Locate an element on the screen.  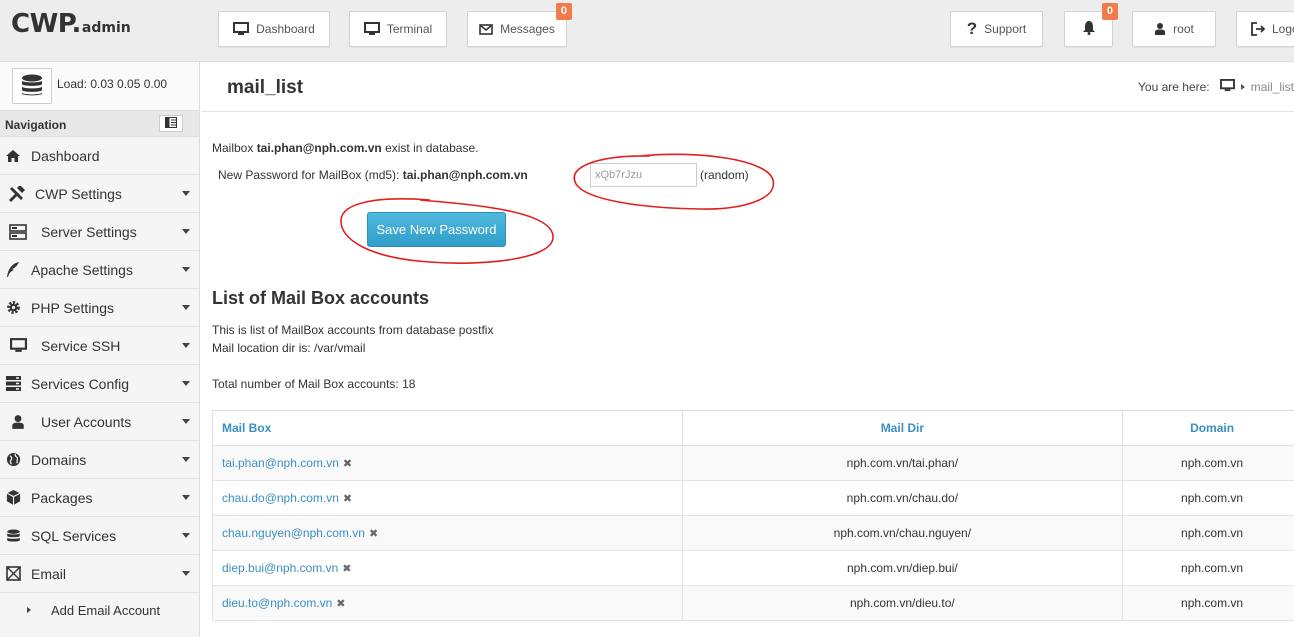
envelope-icon is located at coordinates (15, 573).